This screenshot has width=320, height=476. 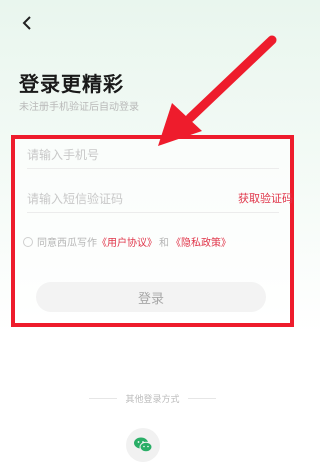 I want to click on other-login-label: 其他登录方式, so click(x=152, y=400).